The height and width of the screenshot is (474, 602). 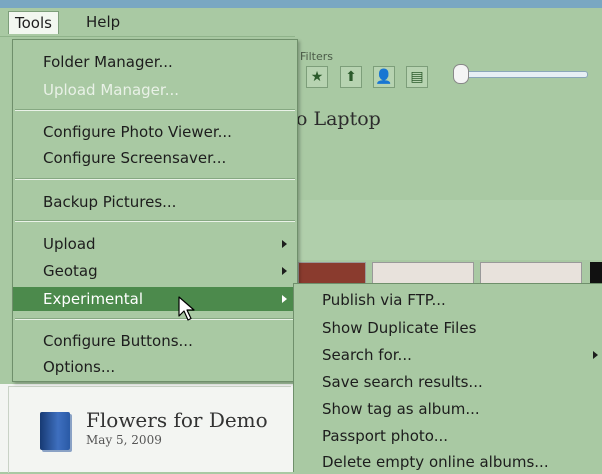 I want to click on menu-help: Help, so click(x=103, y=22).